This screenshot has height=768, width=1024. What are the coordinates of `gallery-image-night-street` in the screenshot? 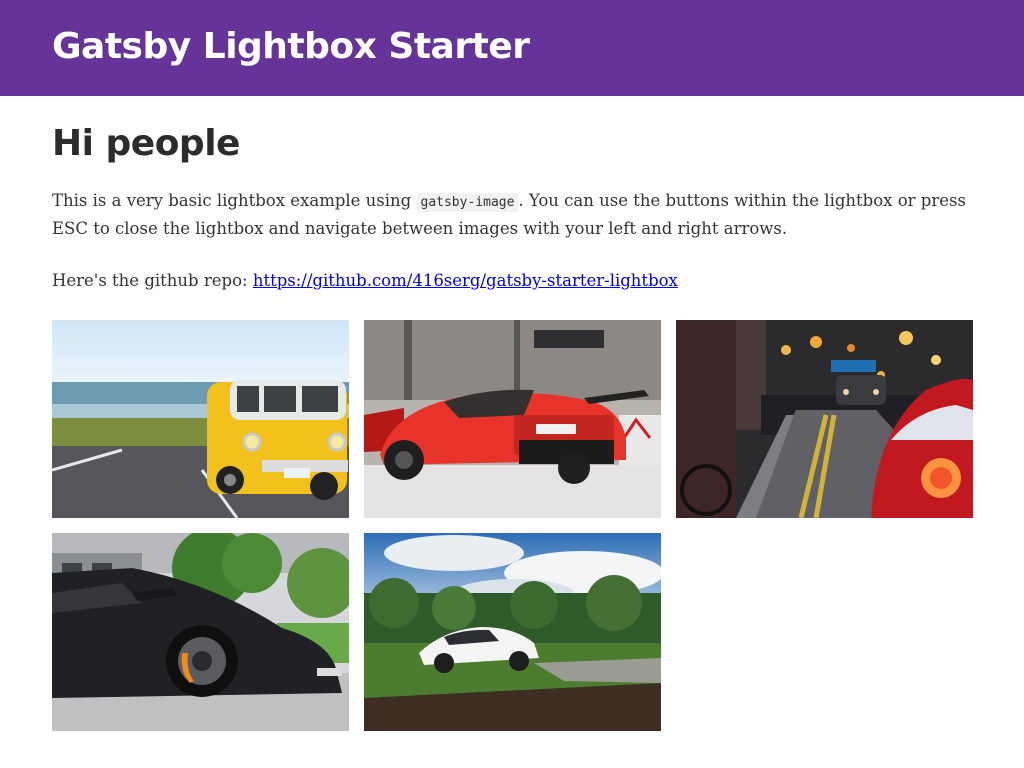 It's located at (824, 419).